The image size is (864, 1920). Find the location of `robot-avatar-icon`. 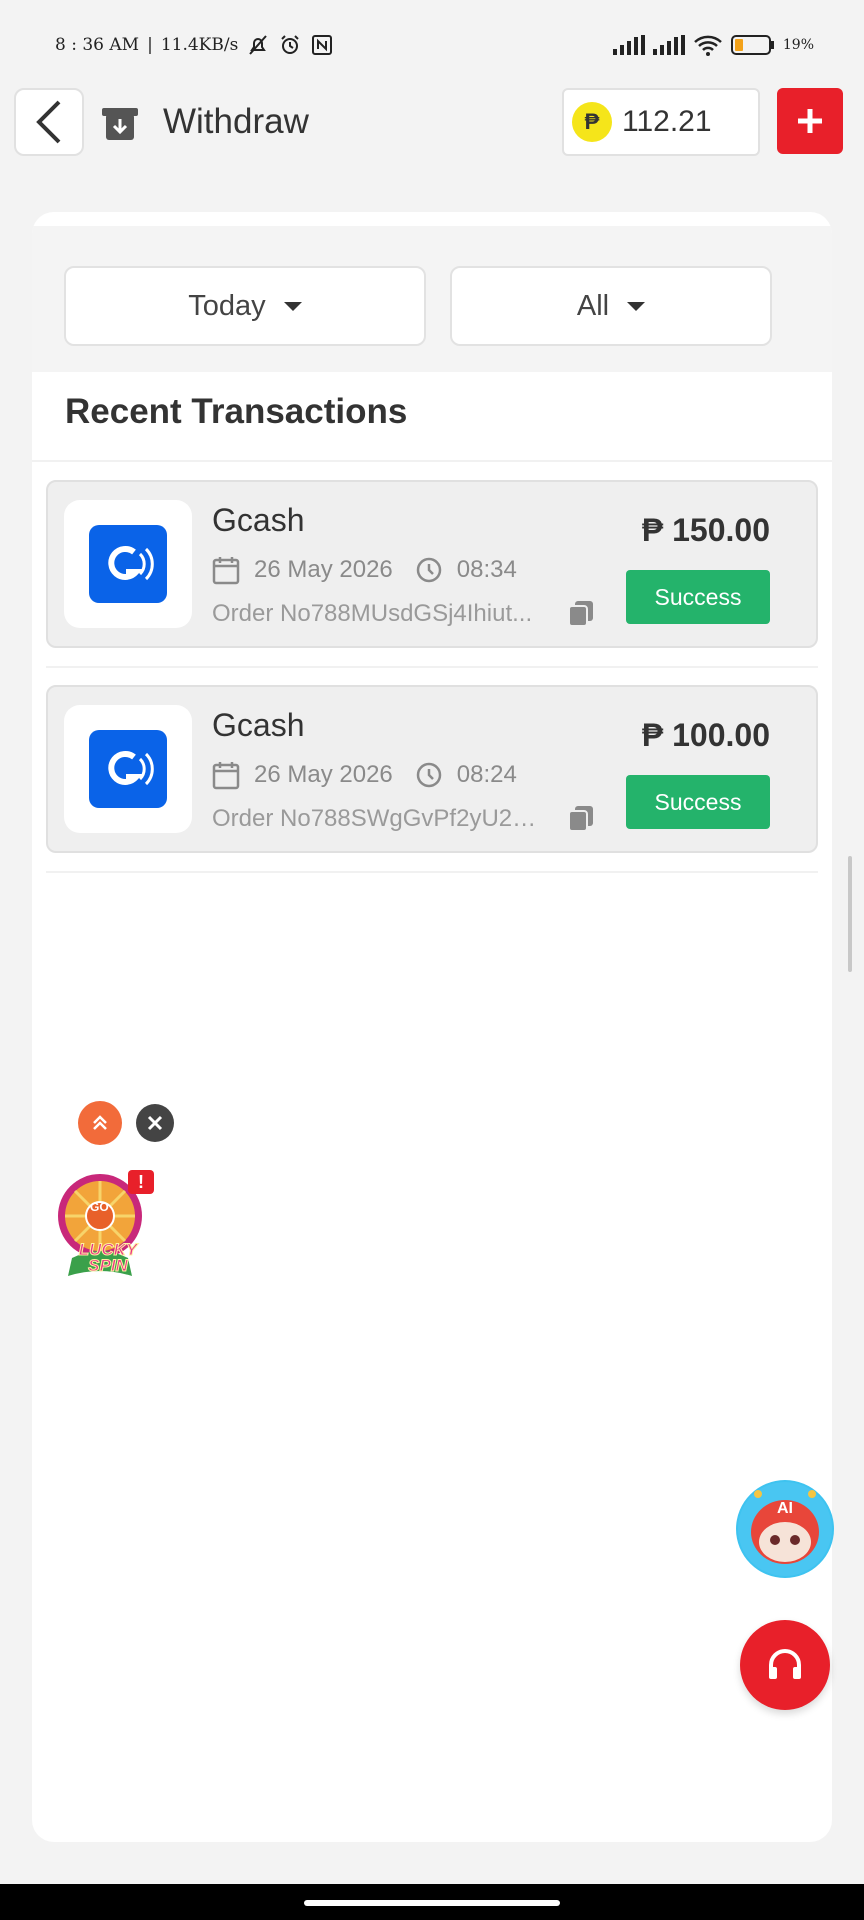

robot-avatar-icon is located at coordinates (785, 1529).